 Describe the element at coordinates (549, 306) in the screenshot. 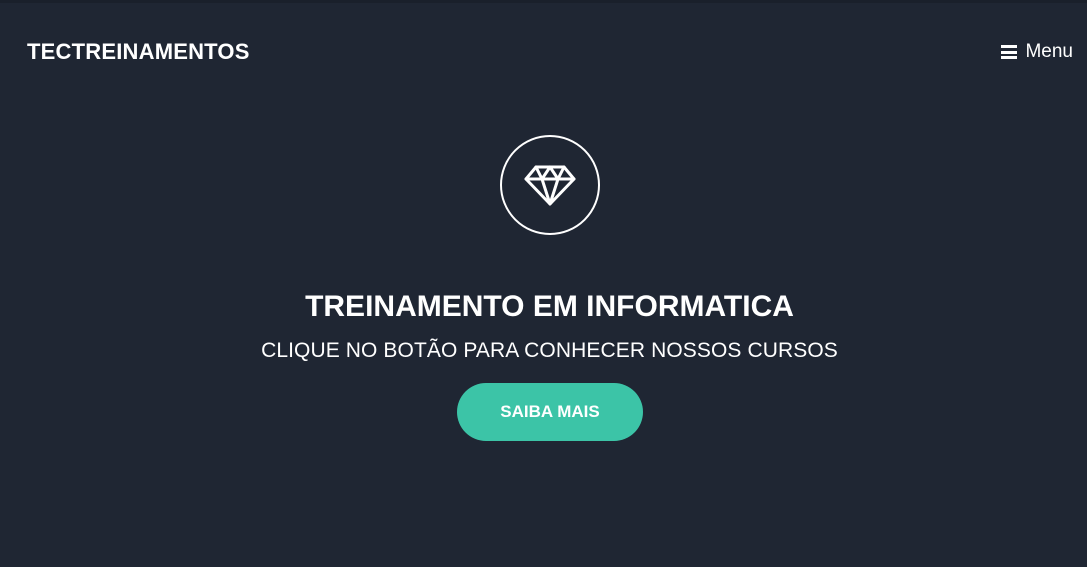

I see `hero-title: TREINAMENTO EM INFORMATICA` at that location.